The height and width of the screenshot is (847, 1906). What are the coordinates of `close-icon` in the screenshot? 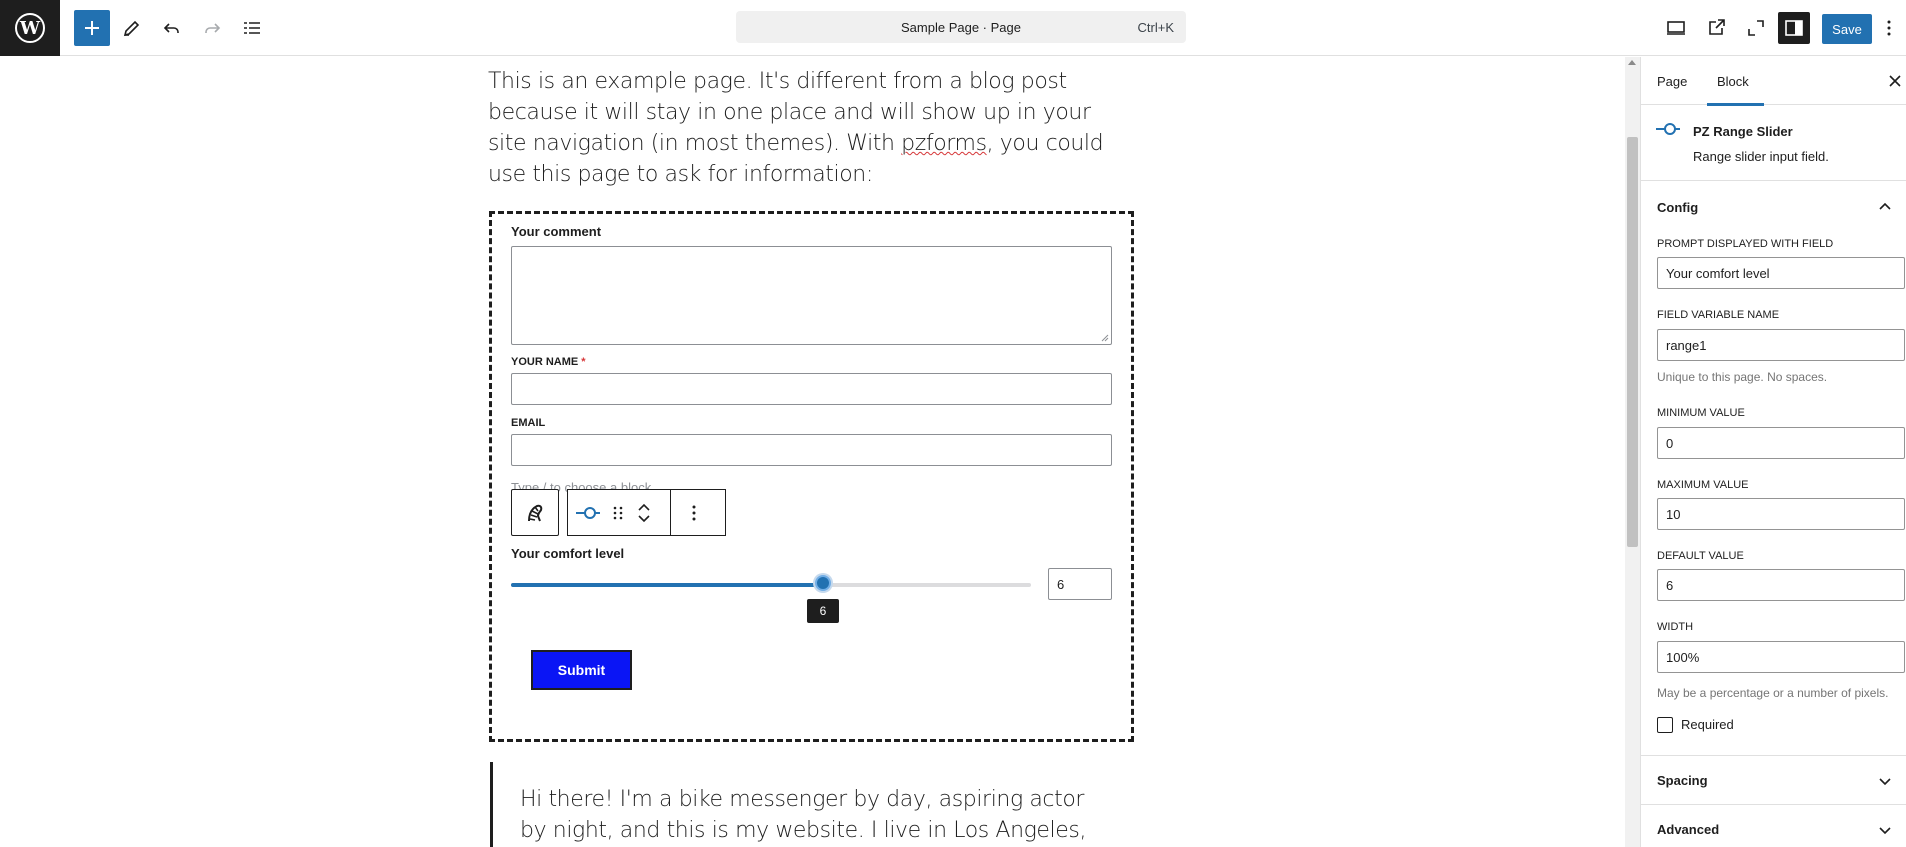 It's located at (1895, 81).